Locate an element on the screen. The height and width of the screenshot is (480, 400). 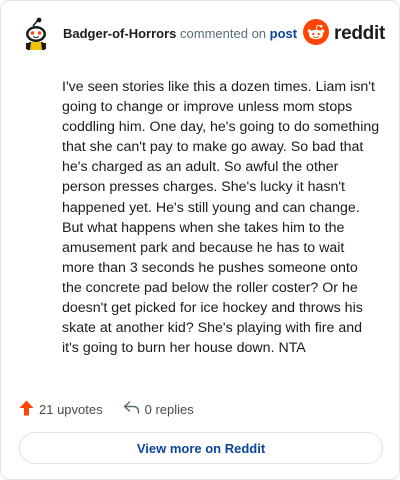
upvote-button: 21 upvotes is located at coordinates (61, 409).